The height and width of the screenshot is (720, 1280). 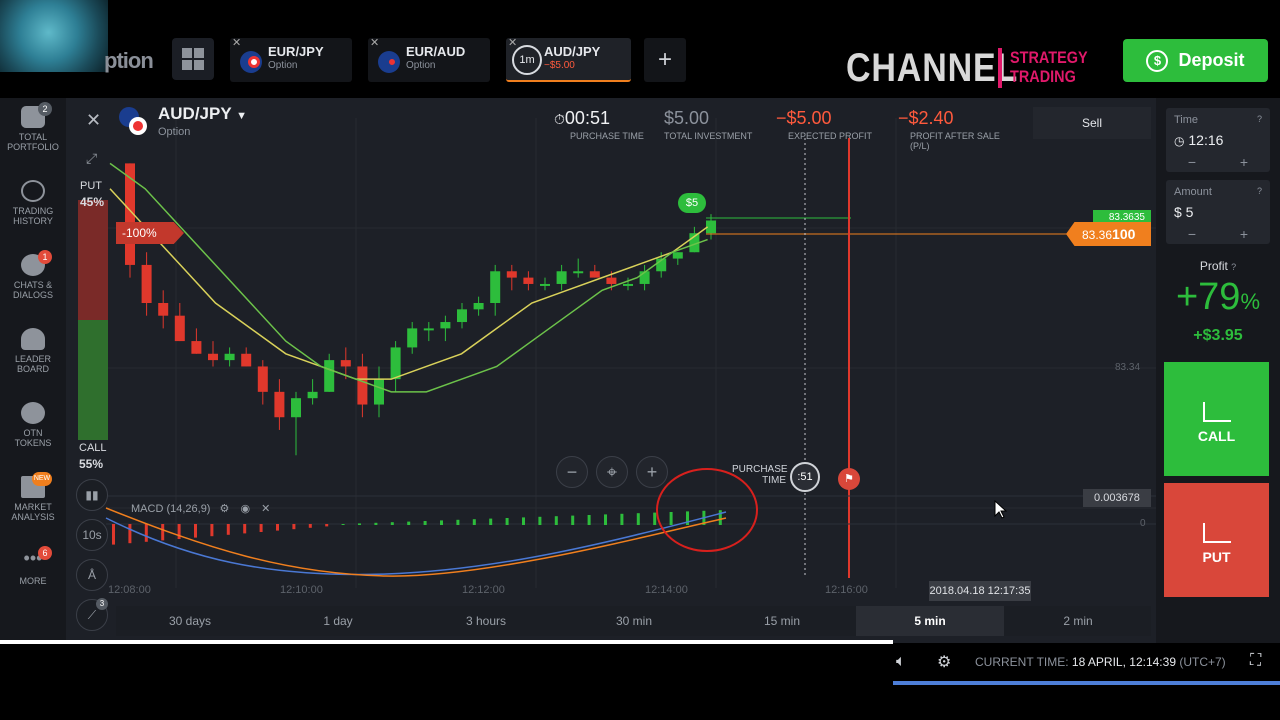 I want to click on trophy-icon, so click(x=33, y=339).